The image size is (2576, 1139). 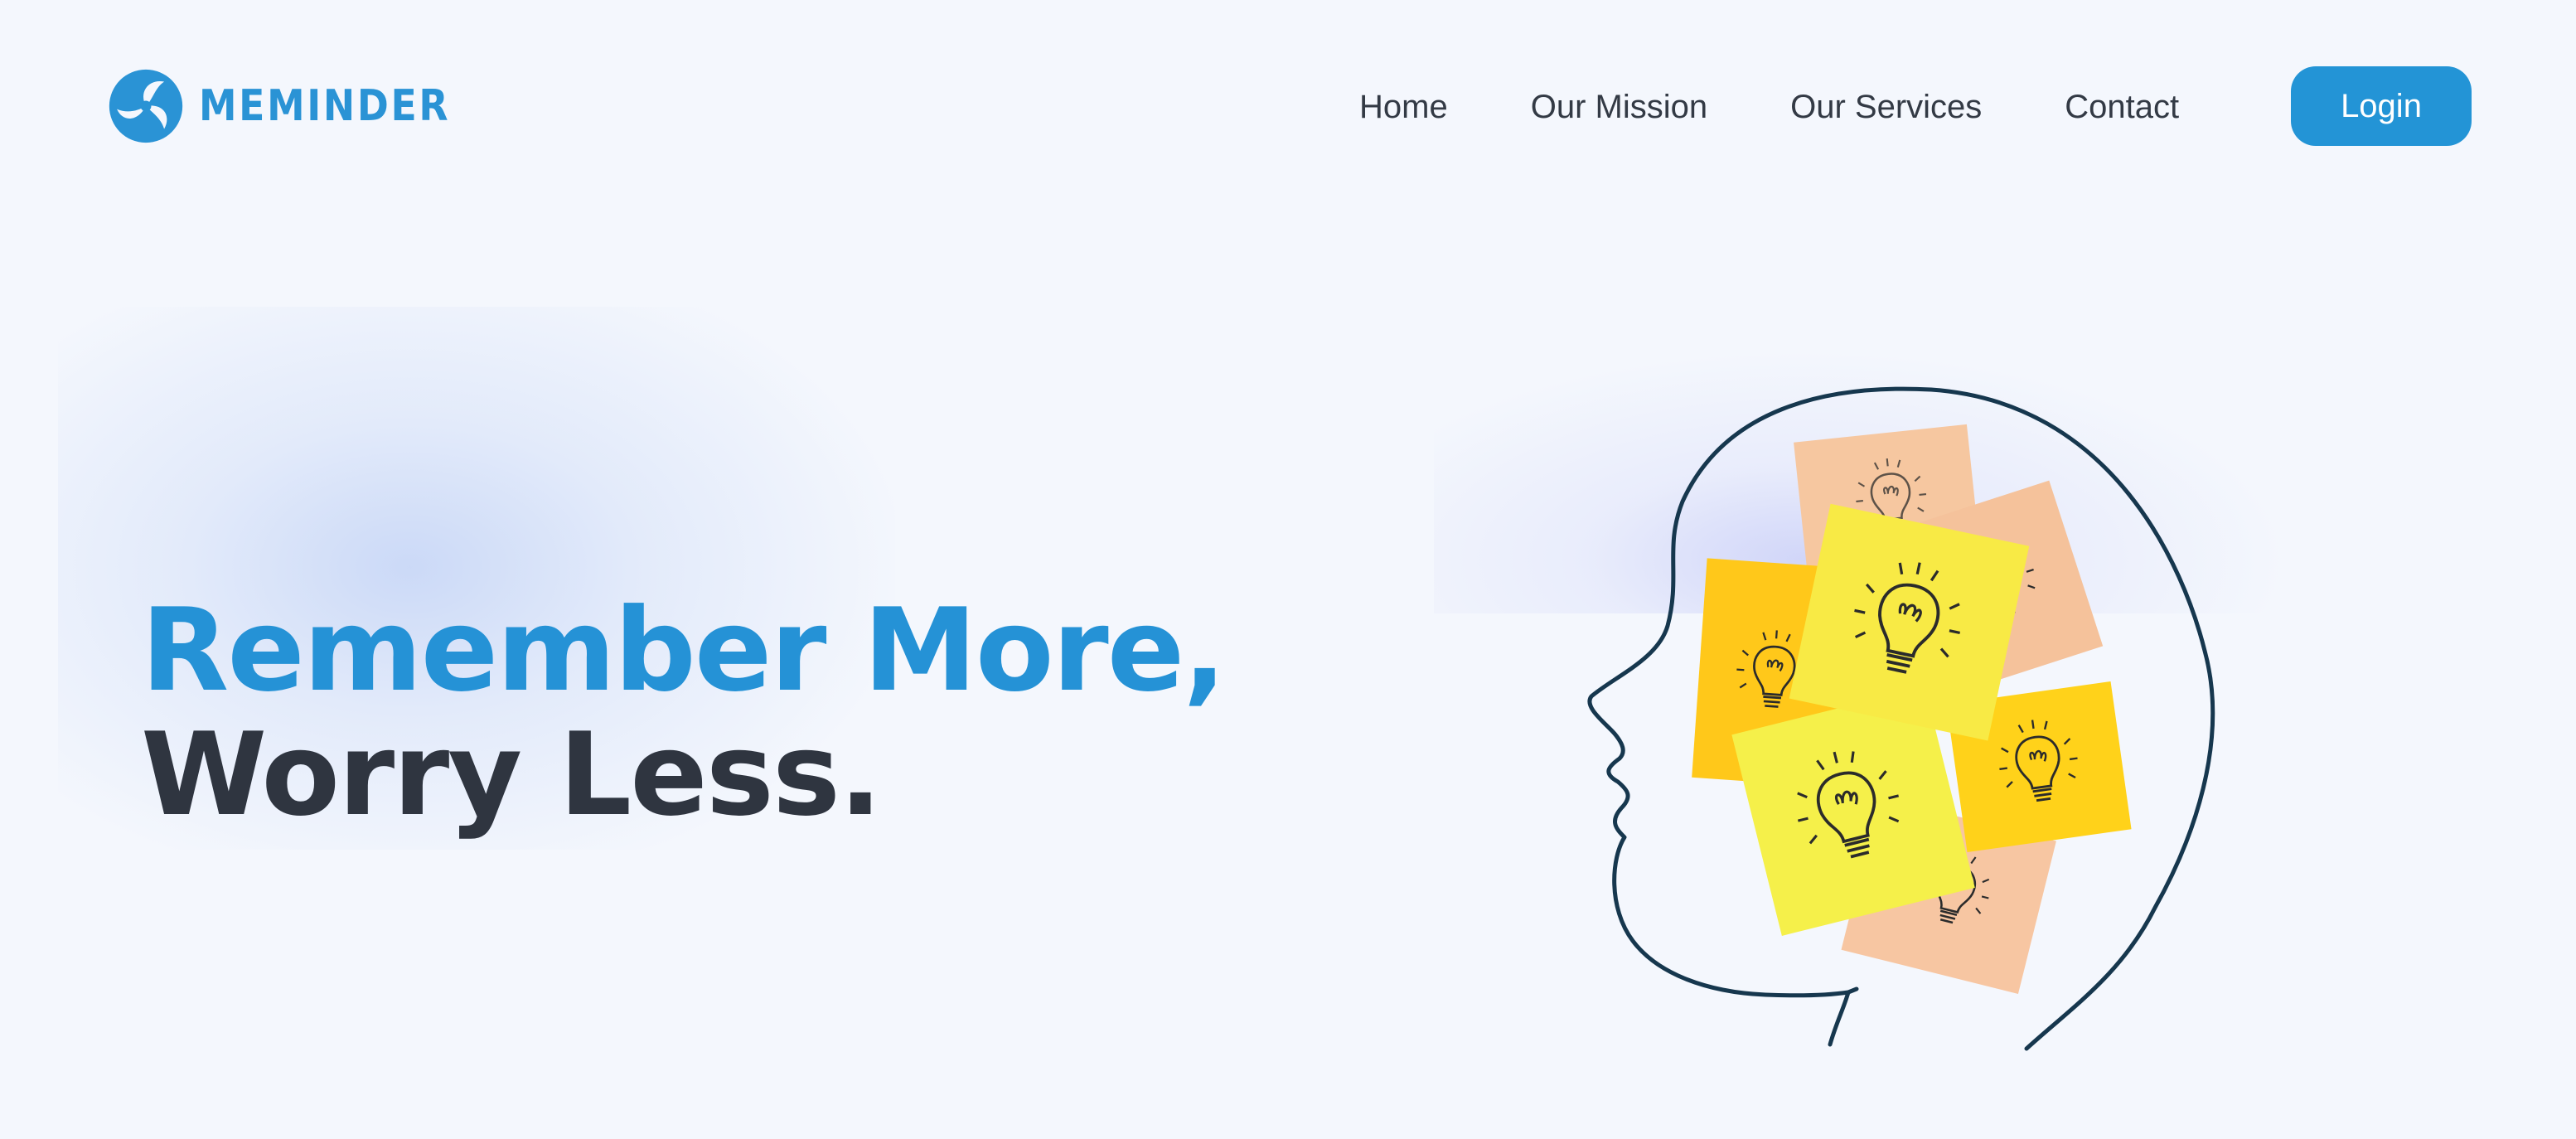 I want to click on brand-logo-link: MEMINDER, so click(x=296, y=106).